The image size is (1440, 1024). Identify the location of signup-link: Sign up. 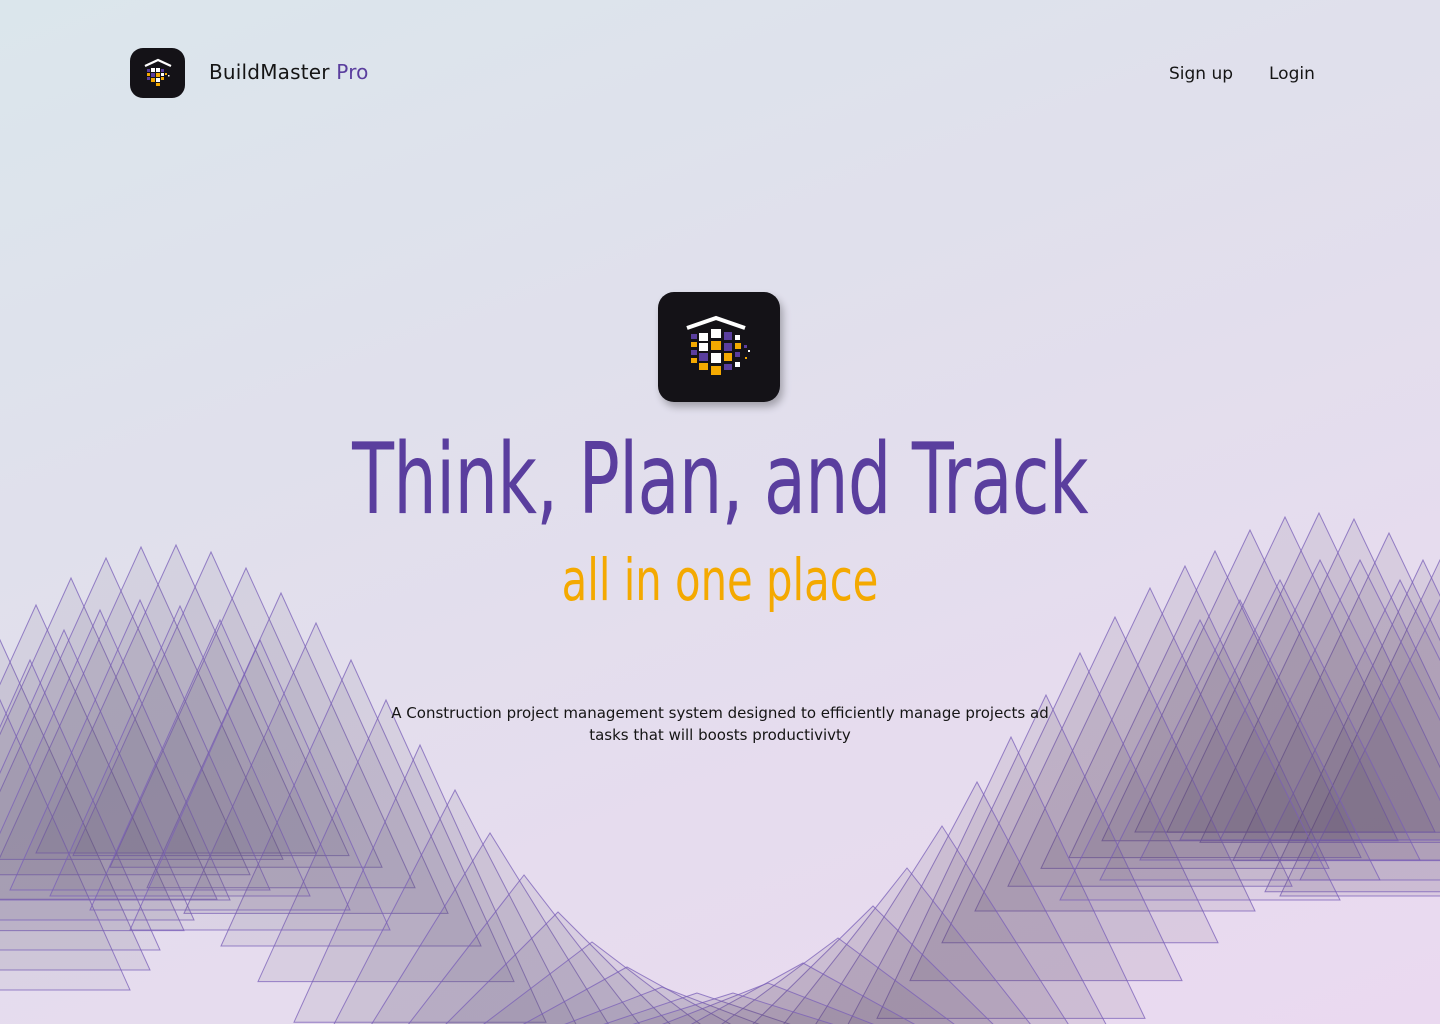
(1201, 74).